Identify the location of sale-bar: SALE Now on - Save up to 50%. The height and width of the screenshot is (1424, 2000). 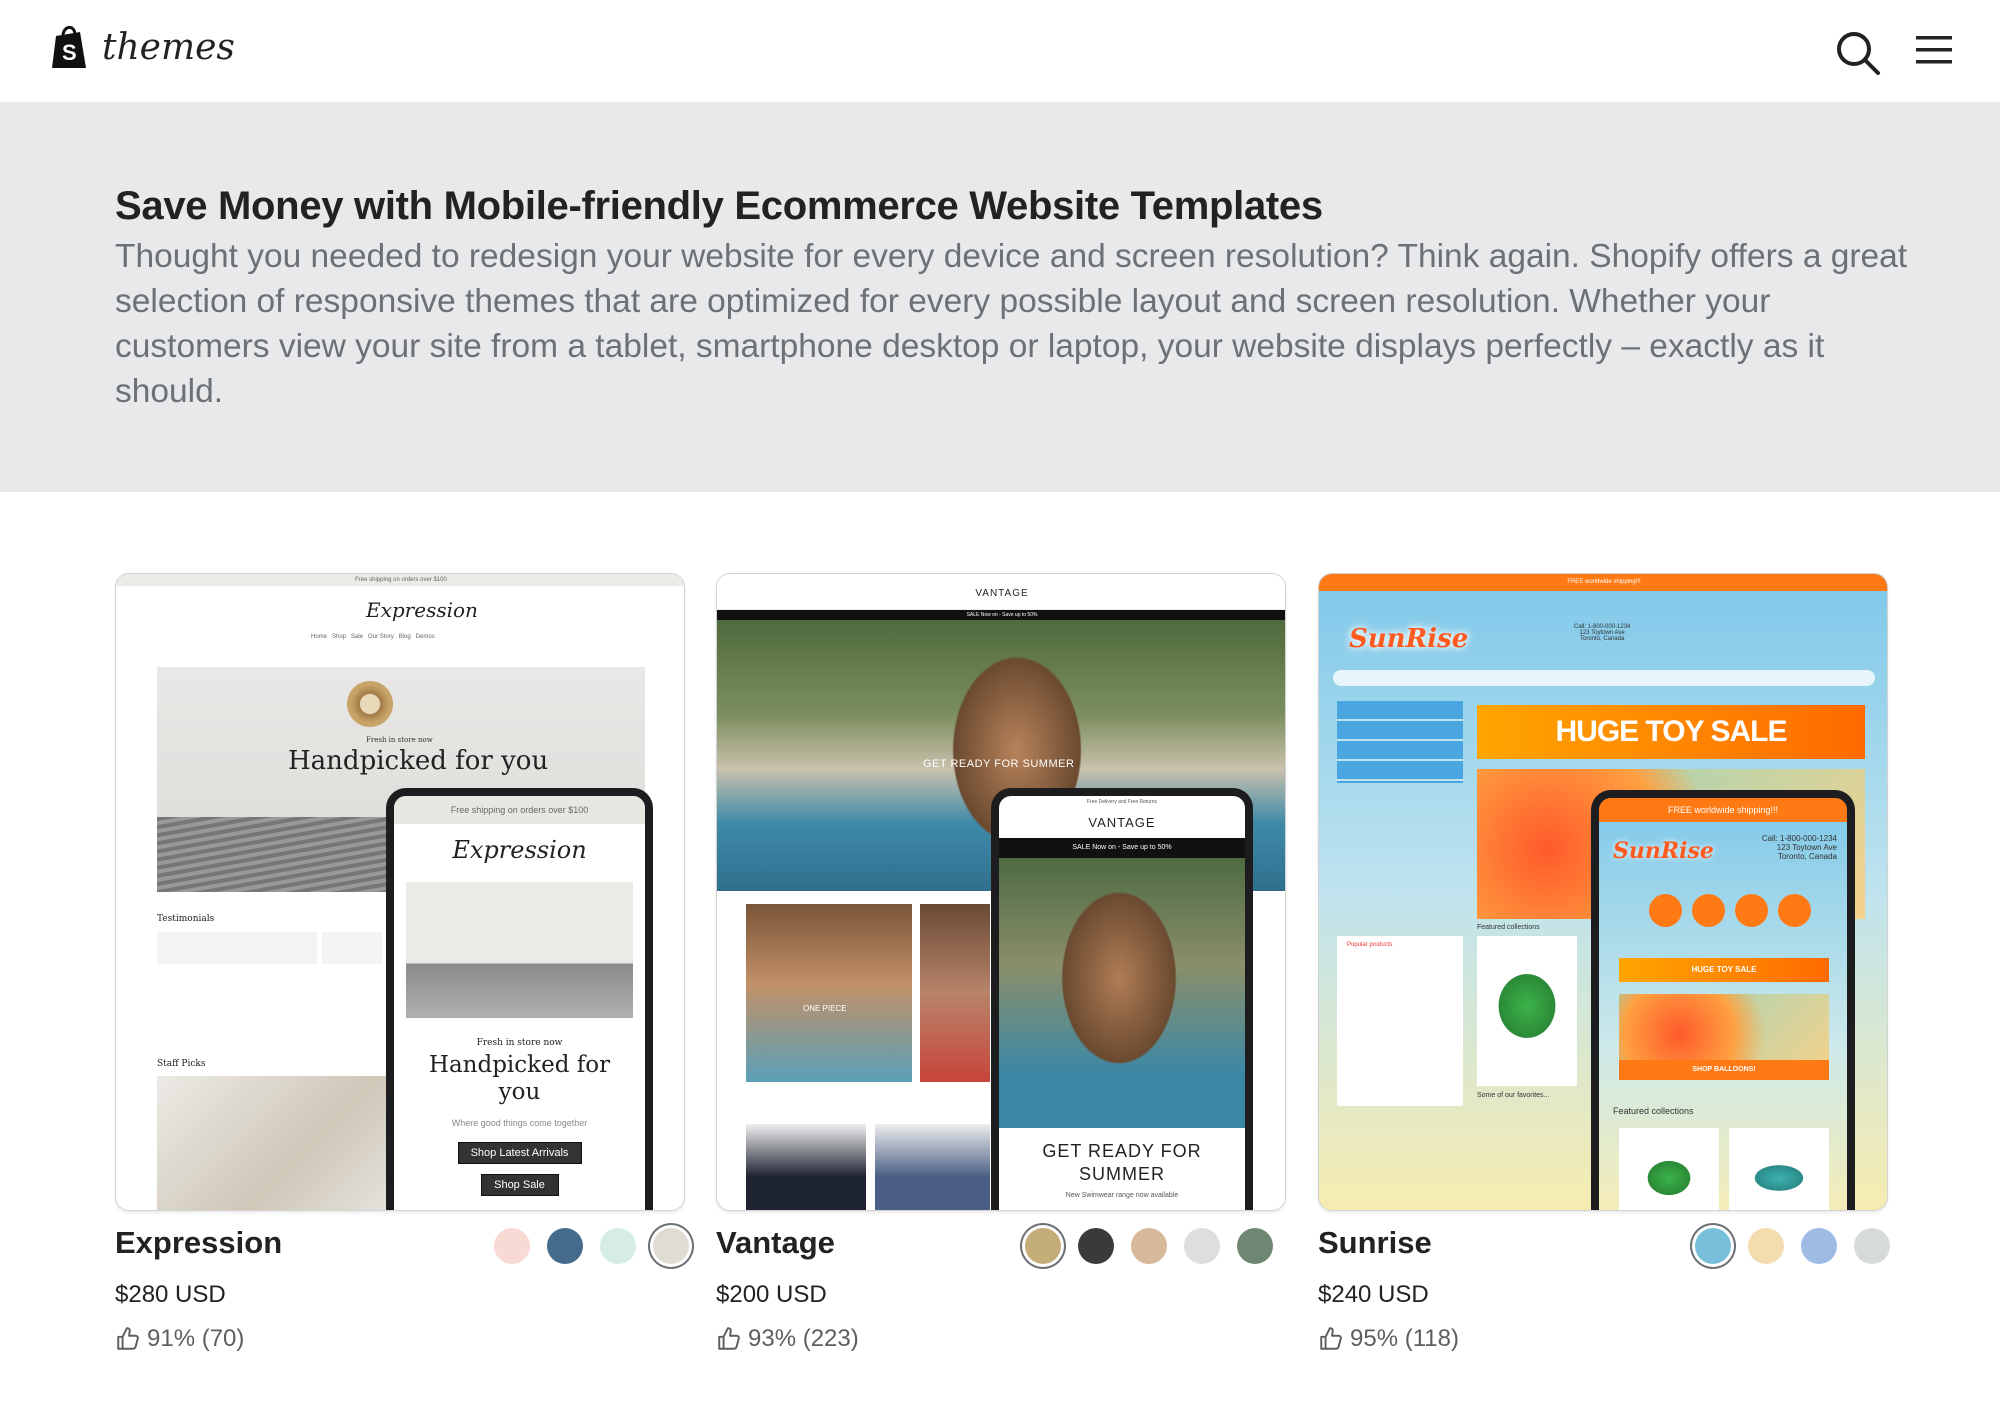
(1001, 615).